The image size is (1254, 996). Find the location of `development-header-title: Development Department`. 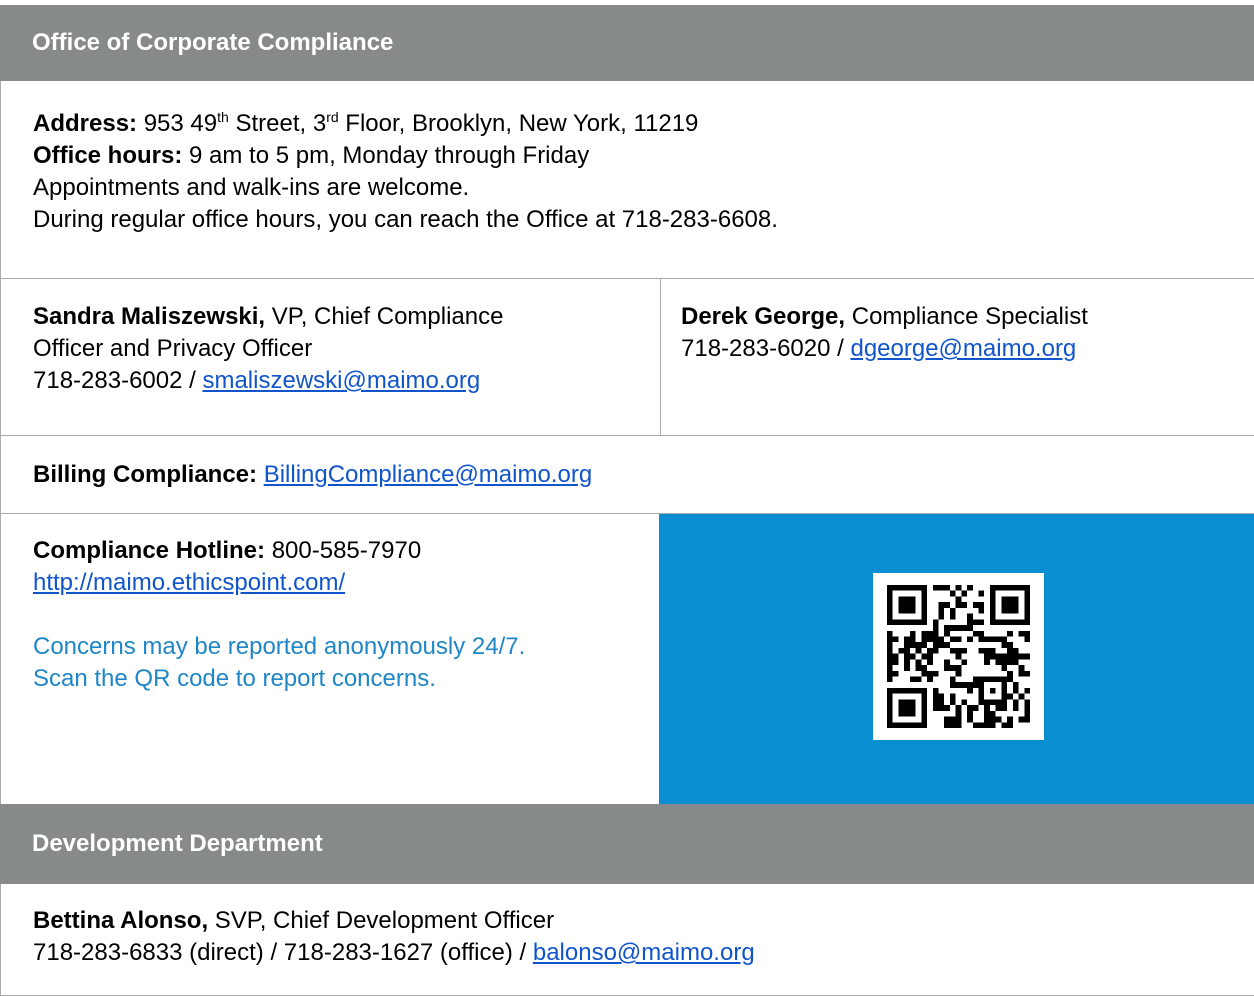

development-header-title: Development Department is located at coordinates (177, 843).